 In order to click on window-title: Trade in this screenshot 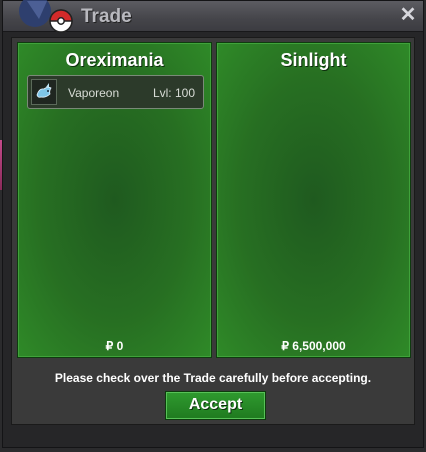, I will do `click(106, 16)`.